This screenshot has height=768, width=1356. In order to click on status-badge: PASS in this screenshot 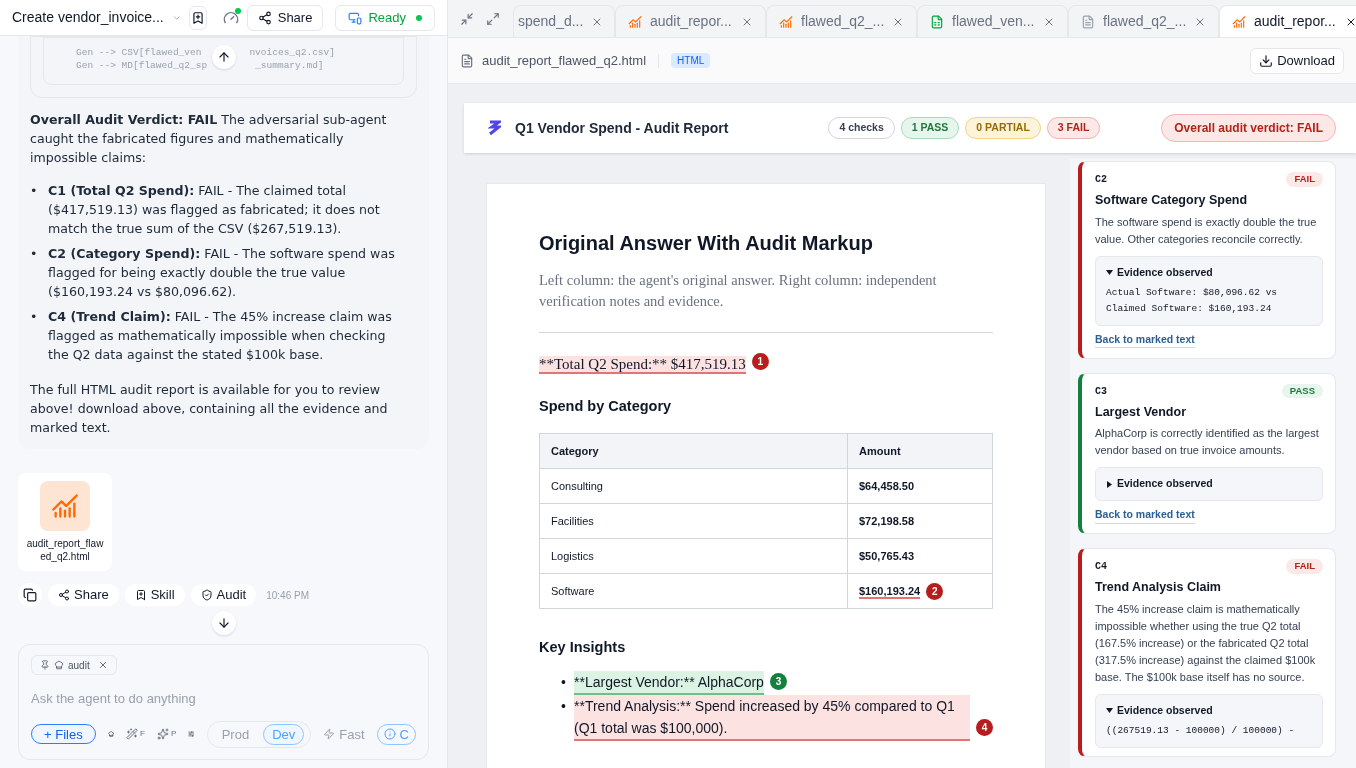, I will do `click(1302, 391)`.